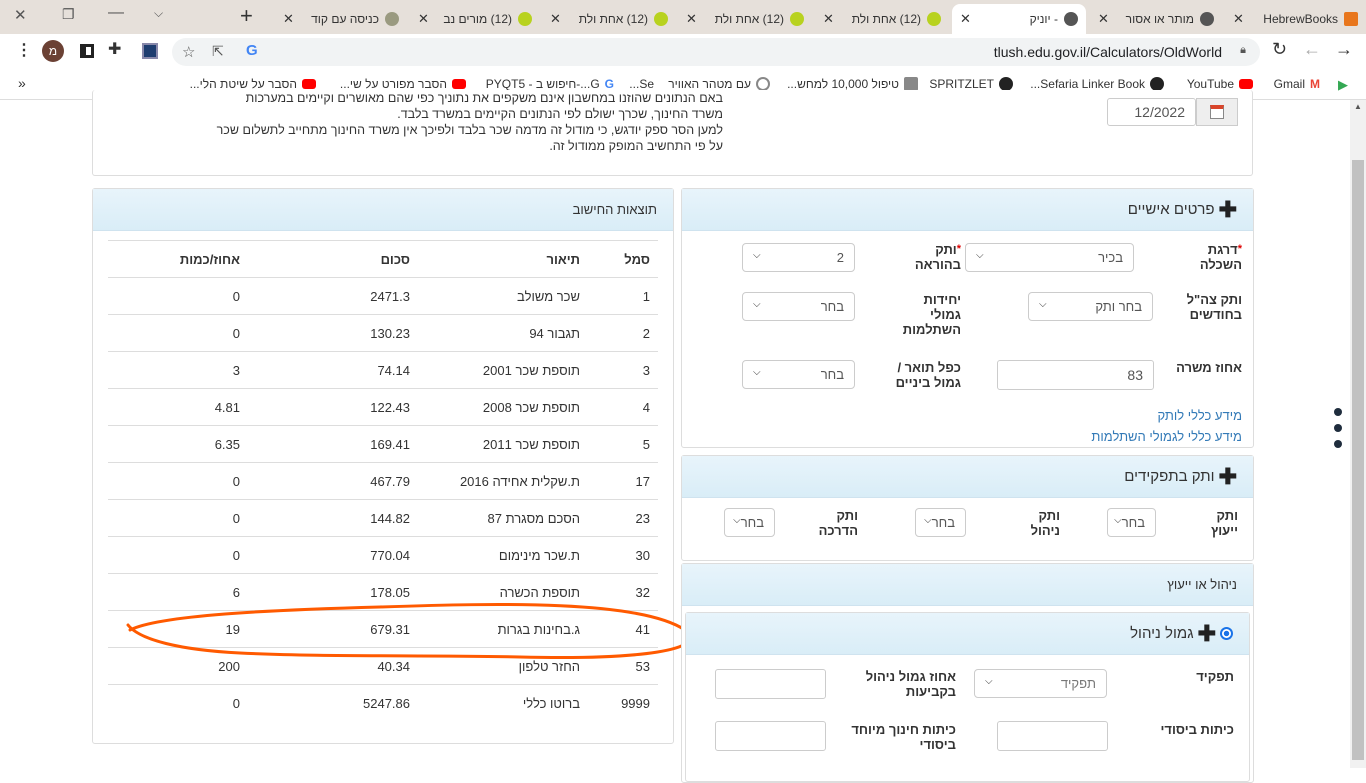 The image size is (1366, 783). I want to click on role-label: תפקיד, so click(1215, 676).